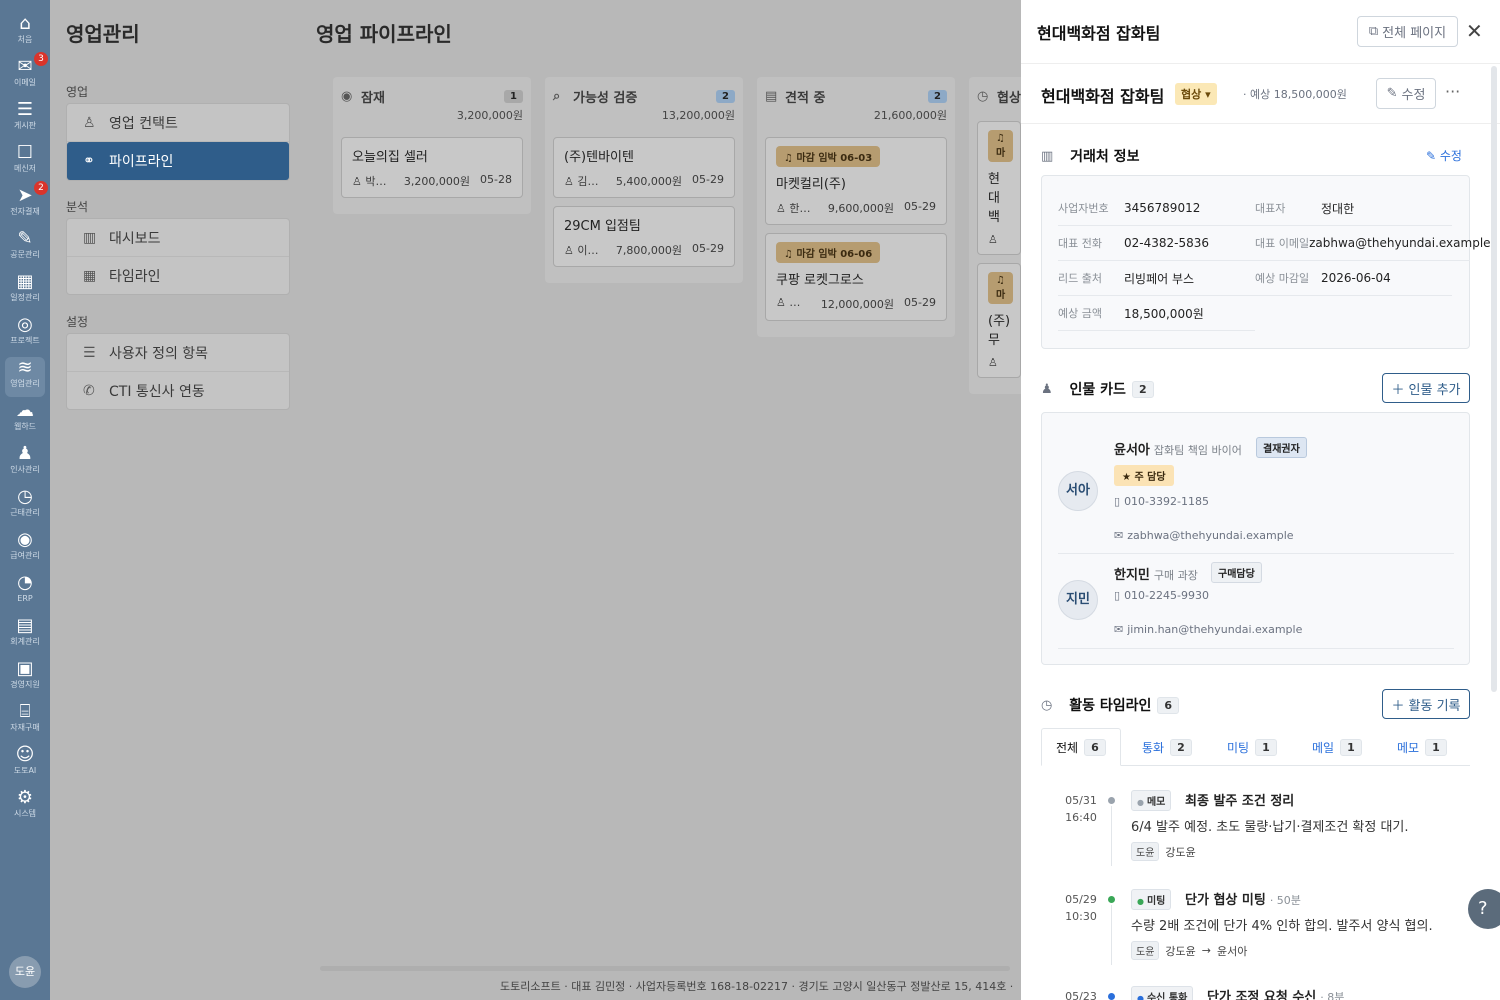 The height and width of the screenshot is (1000, 1500). I want to click on account-title-text: 거래처 정보, so click(1105, 157).